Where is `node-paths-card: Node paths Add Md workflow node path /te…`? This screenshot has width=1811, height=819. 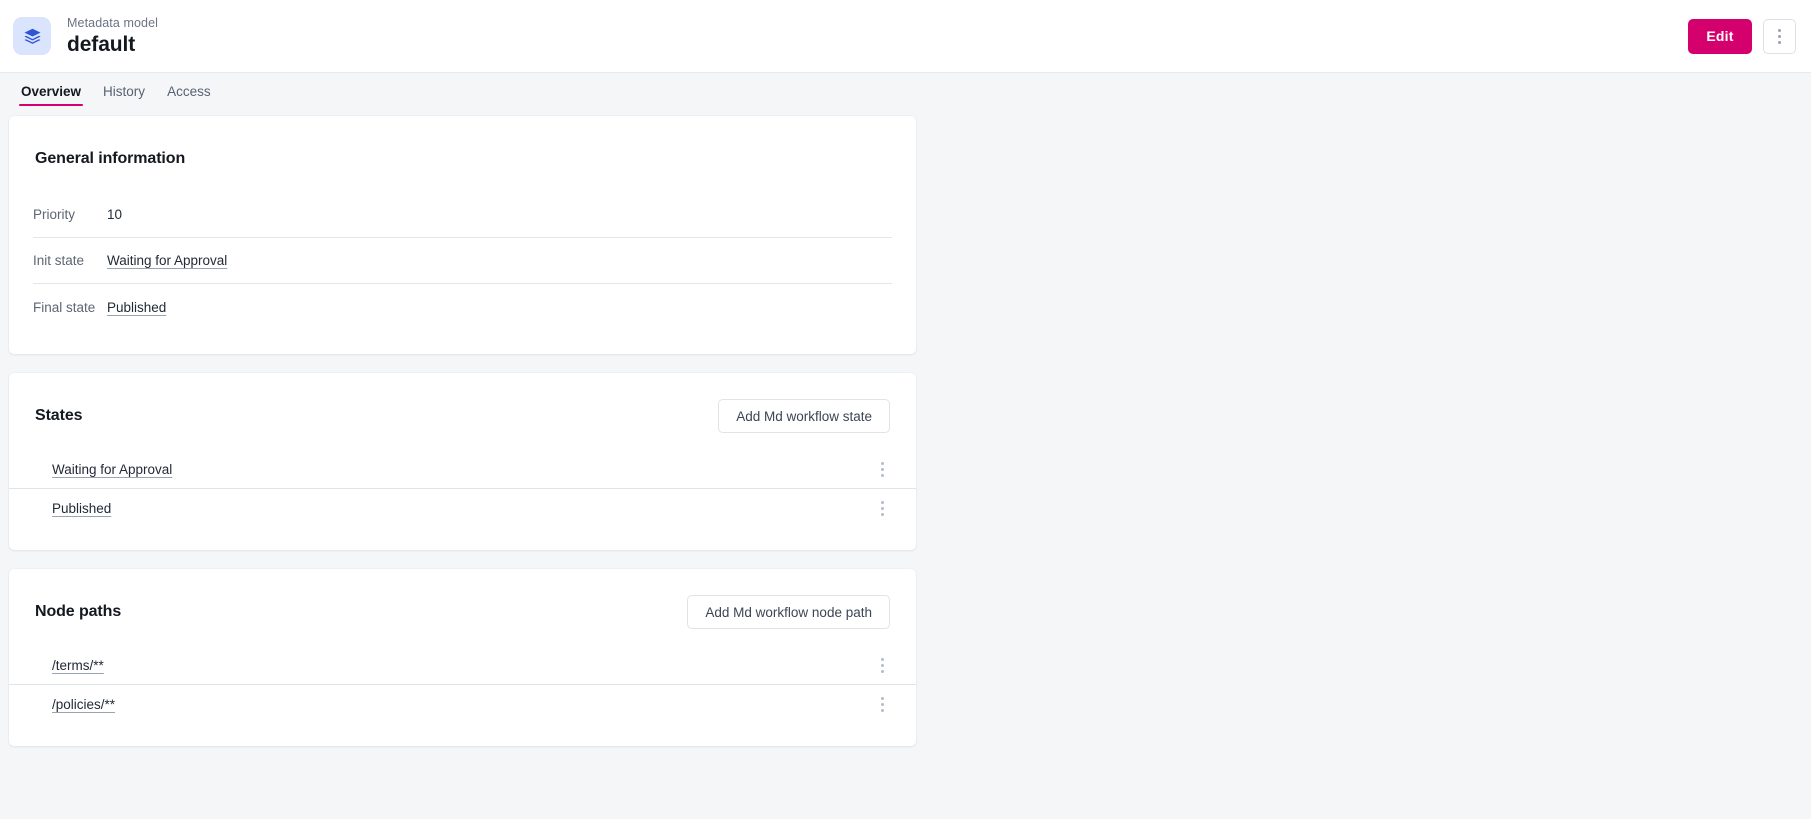 node-paths-card: Node paths Add Md workflow node path /te… is located at coordinates (462, 657).